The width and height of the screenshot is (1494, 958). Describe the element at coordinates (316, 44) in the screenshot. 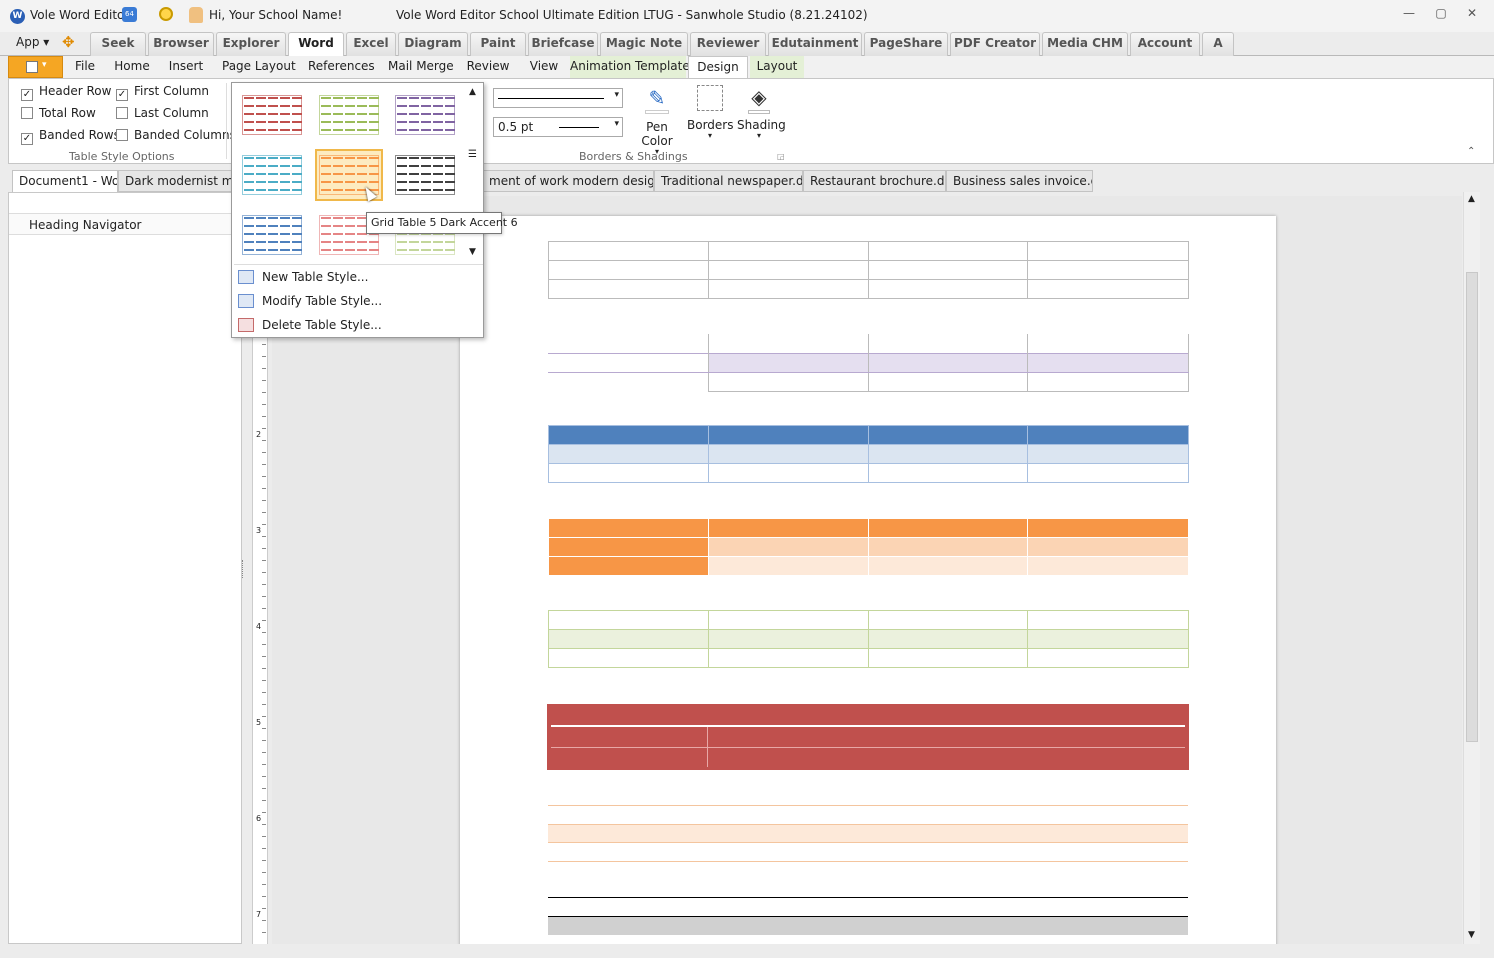

I see `app-tab-word: Word` at that location.